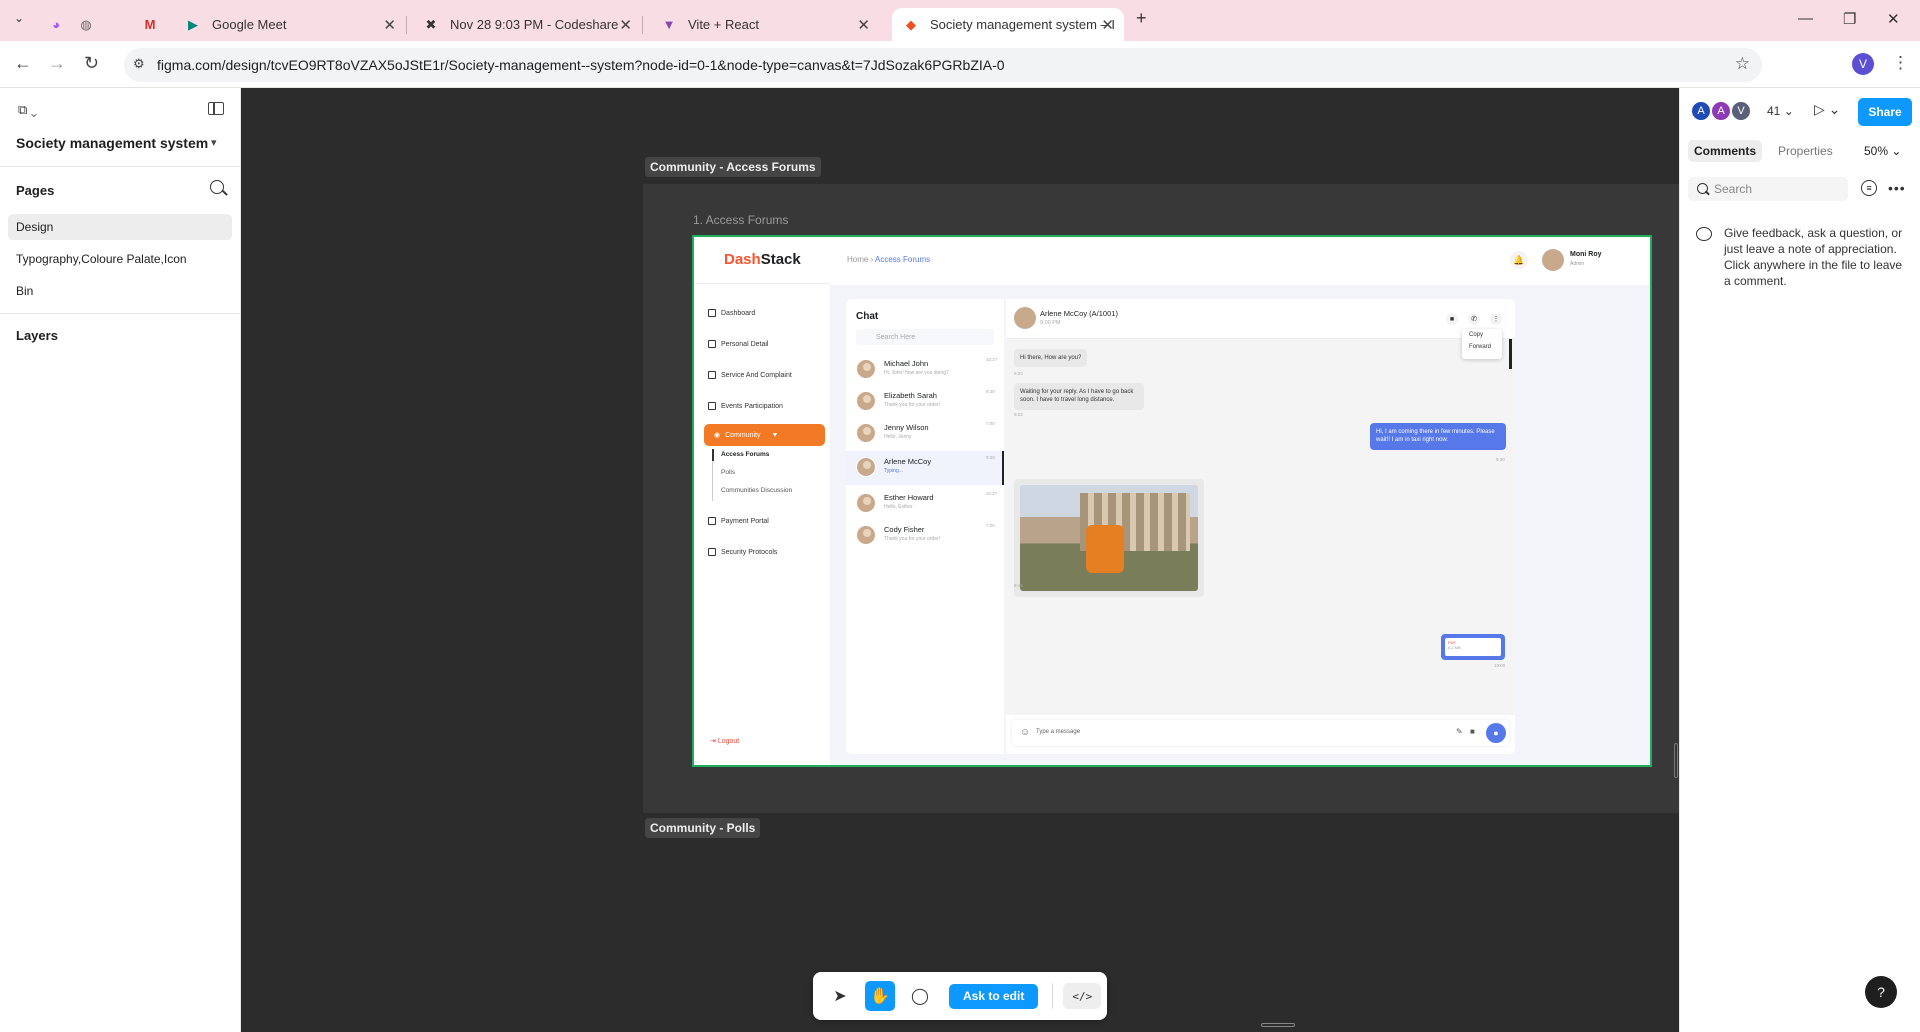 Image resolution: width=1920 pixels, height=1032 pixels. Describe the element at coordinates (1079, 313) in the screenshot. I see `ds-chat-name: Arlene McCoy (A/1001)` at that location.